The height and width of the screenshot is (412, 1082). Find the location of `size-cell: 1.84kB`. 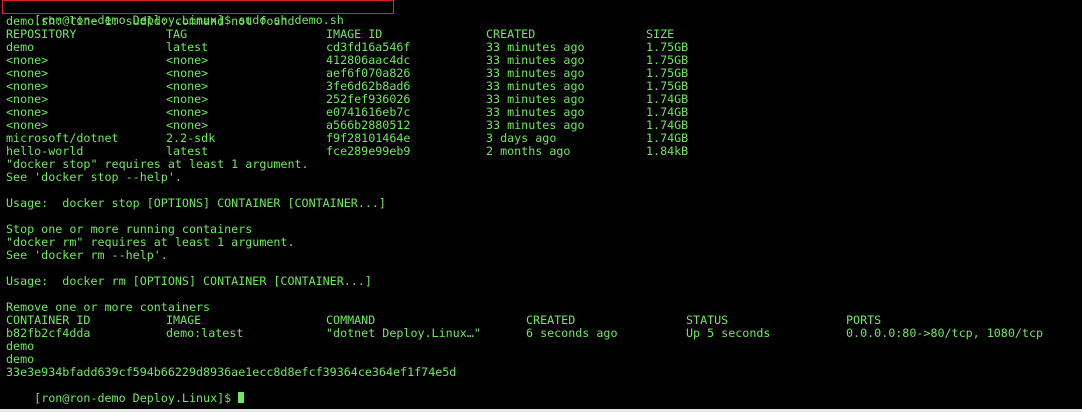

size-cell: 1.84kB is located at coordinates (667, 151).